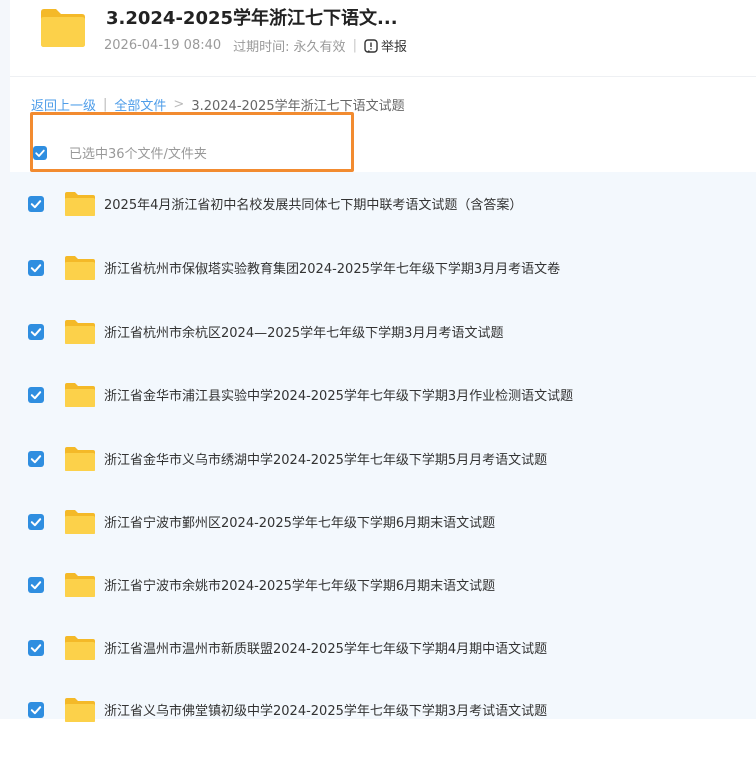  What do you see at coordinates (319, 47) in the screenshot?
I see `expire-value: 永久有效` at bounding box center [319, 47].